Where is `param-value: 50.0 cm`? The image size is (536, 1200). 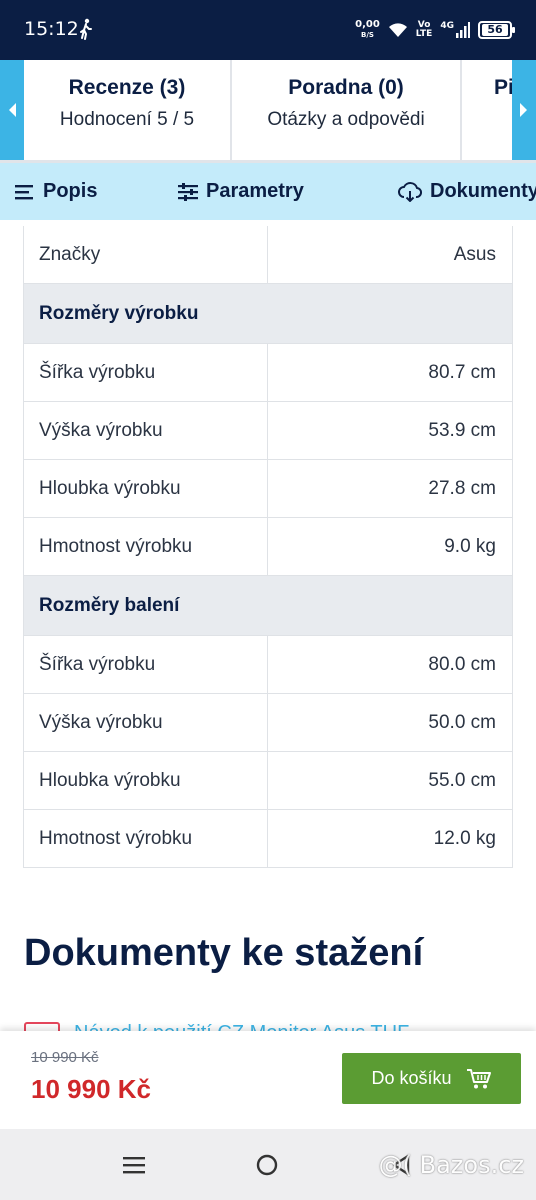 param-value: 50.0 cm is located at coordinates (462, 722).